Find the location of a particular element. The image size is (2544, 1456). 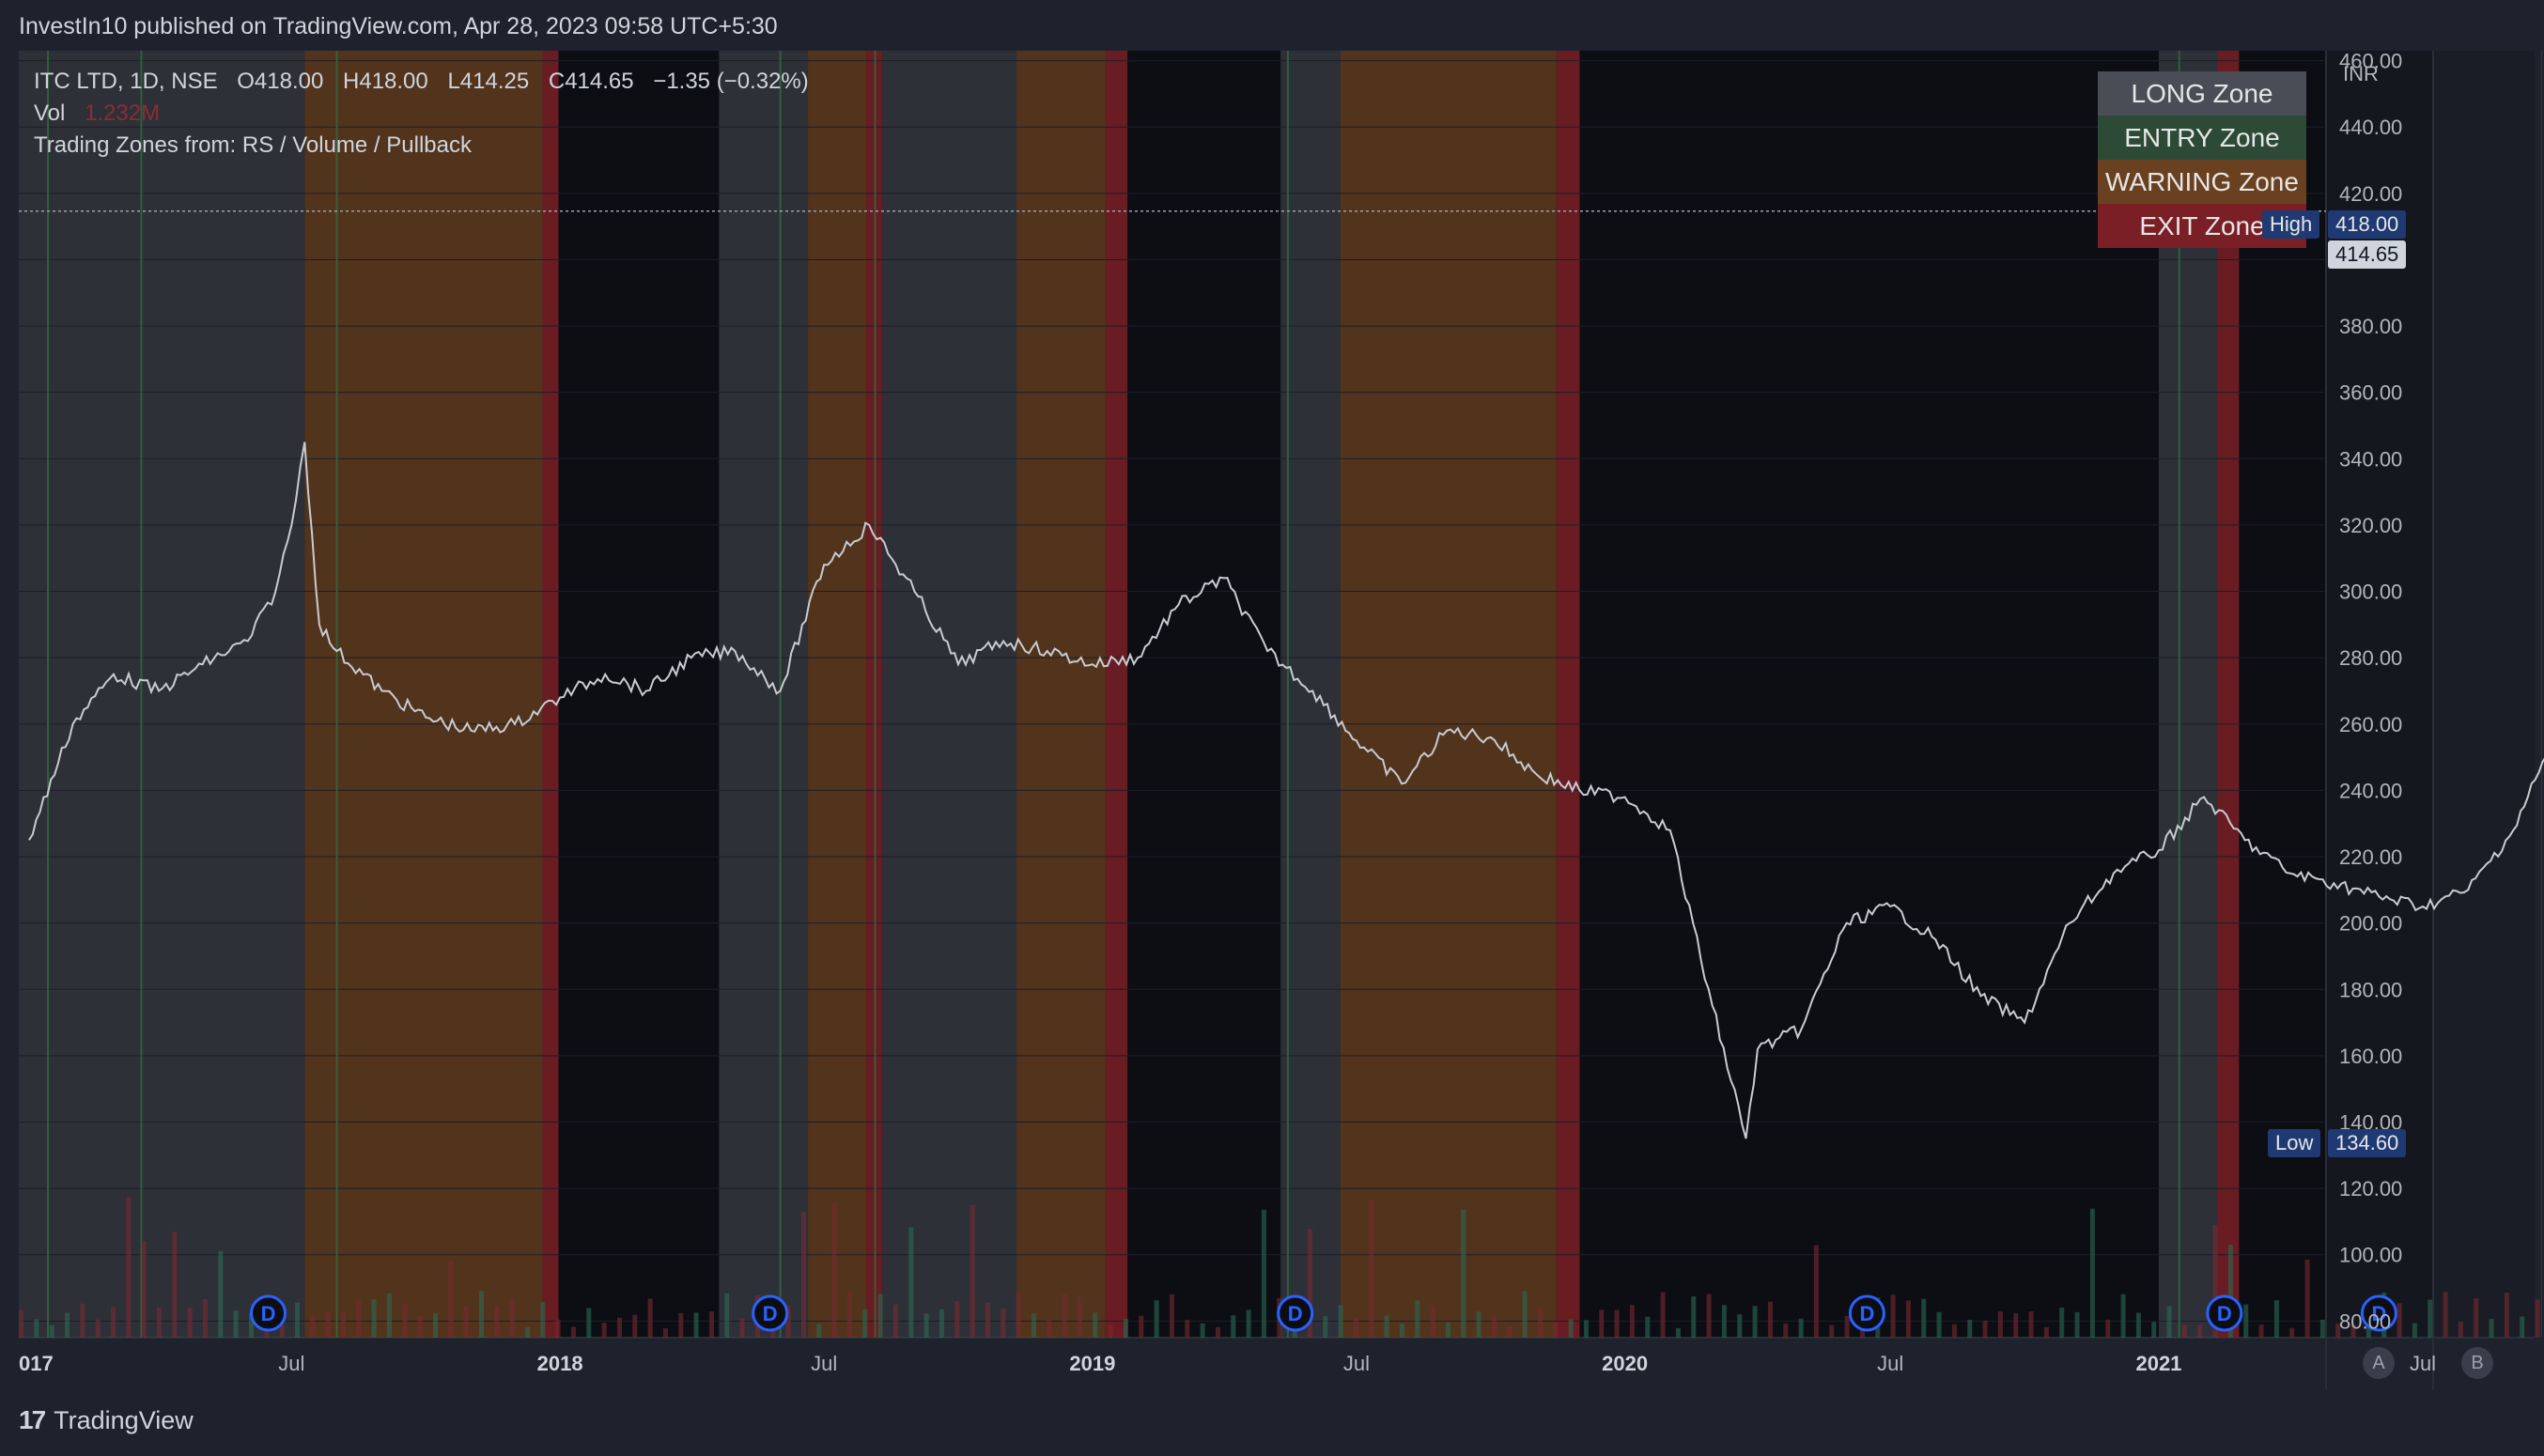

b-button: B is located at coordinates (2477, 1363).